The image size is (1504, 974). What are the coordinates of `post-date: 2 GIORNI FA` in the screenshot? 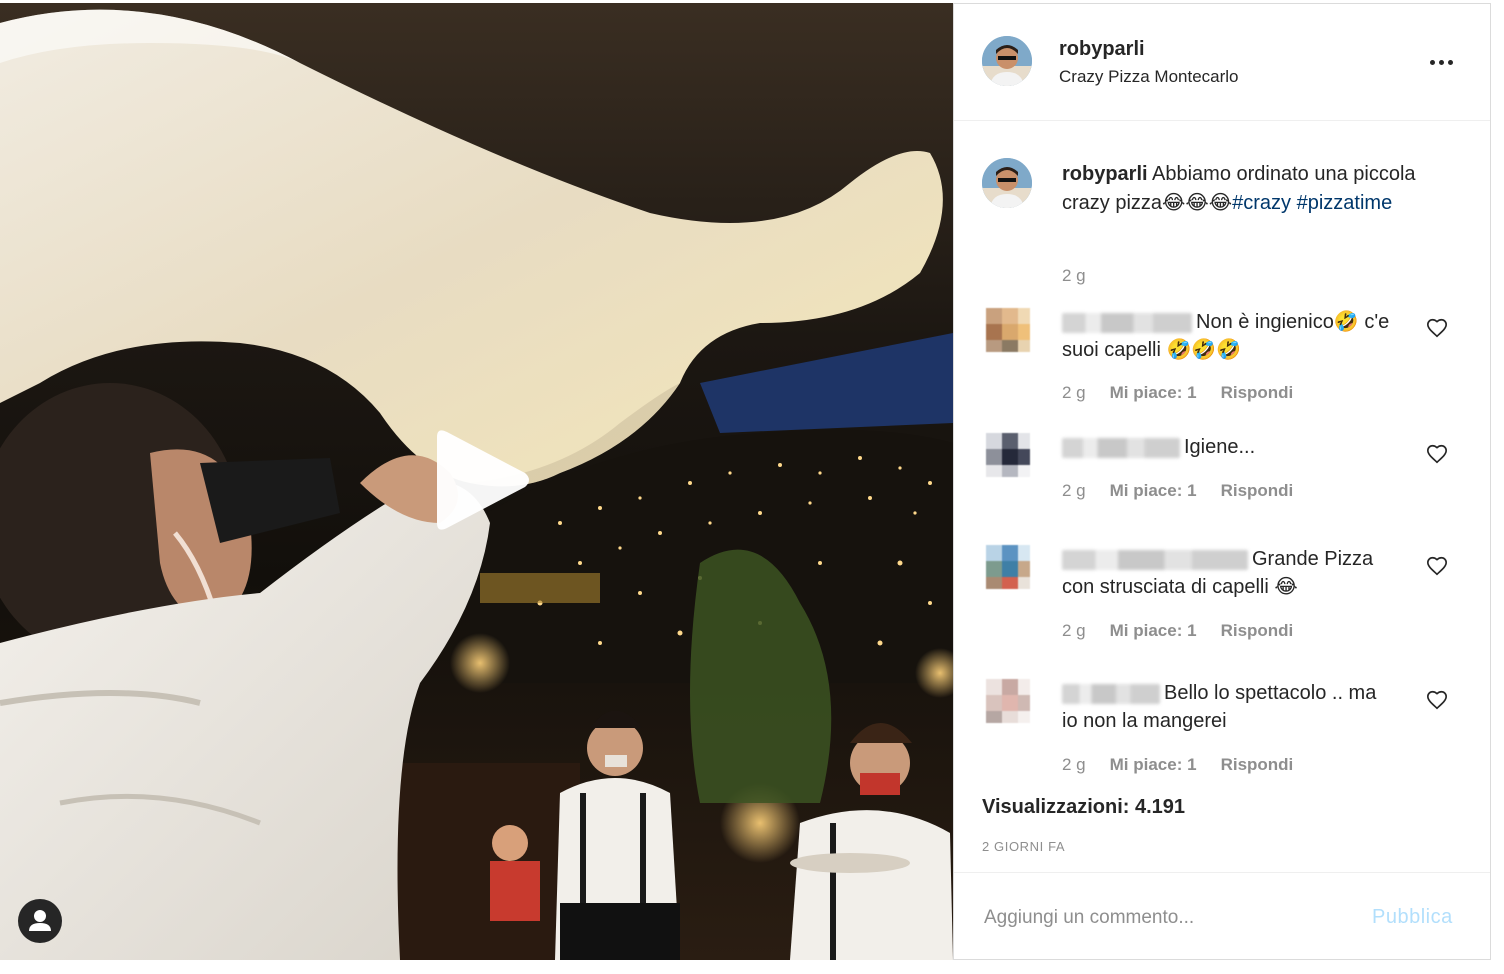 It's located at (1023, 846).